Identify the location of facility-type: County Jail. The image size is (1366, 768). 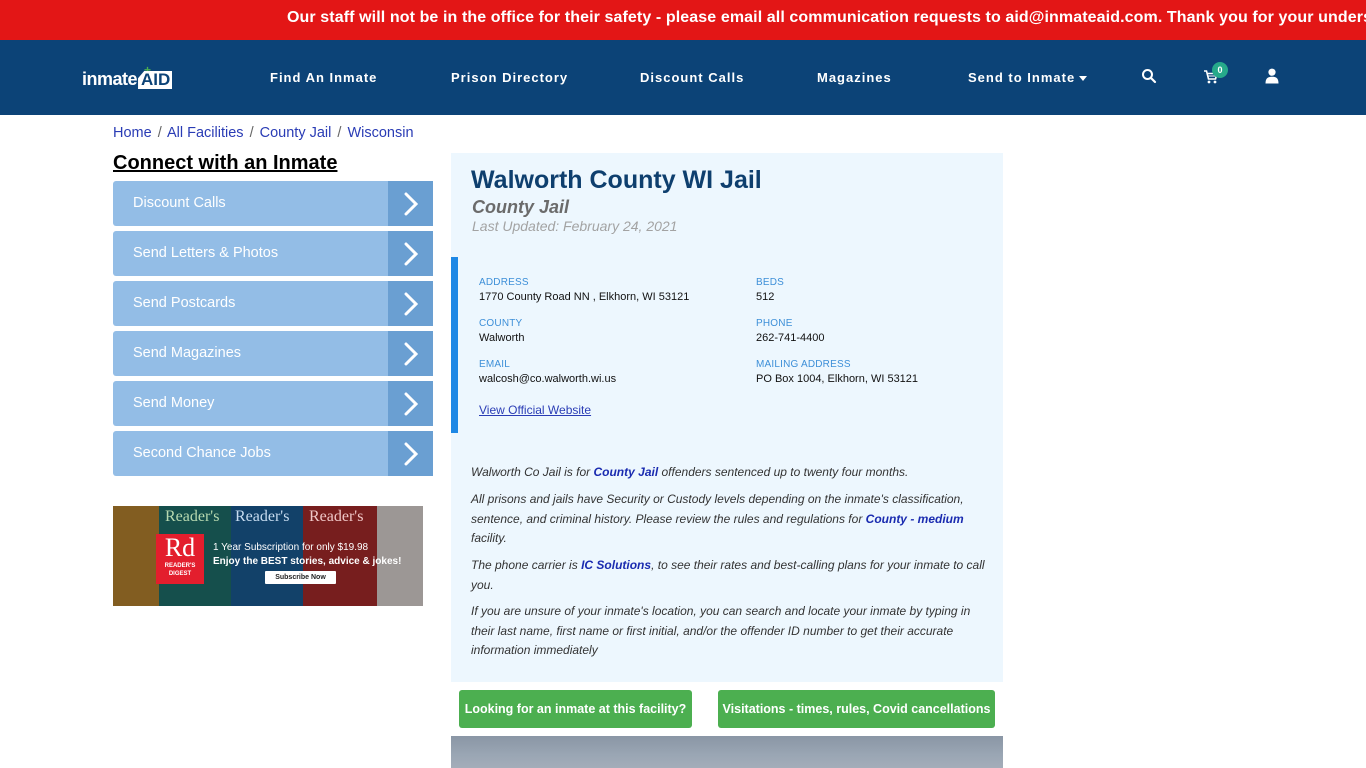
(521, 207).